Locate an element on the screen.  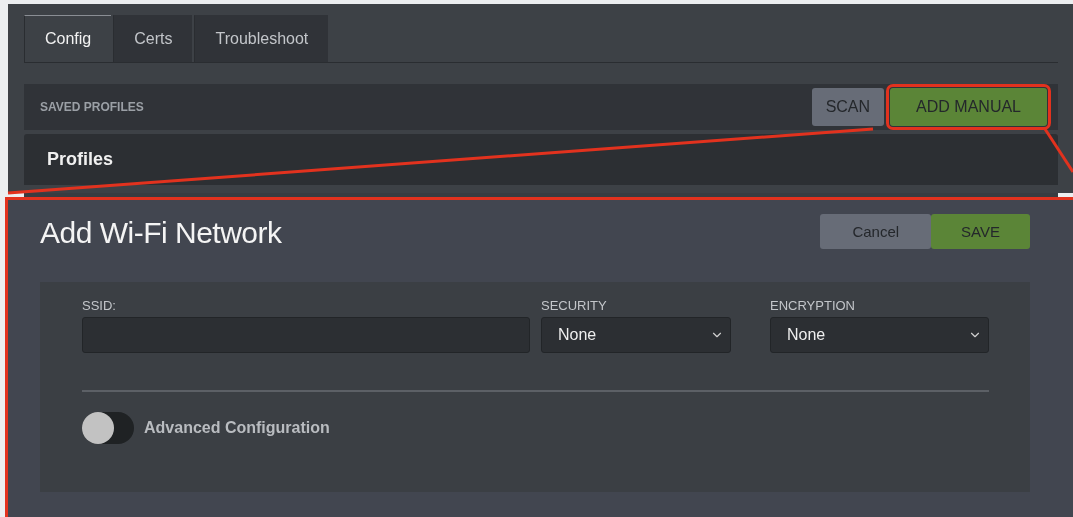
field-label: SSID: is located at coordinates (99, 305).